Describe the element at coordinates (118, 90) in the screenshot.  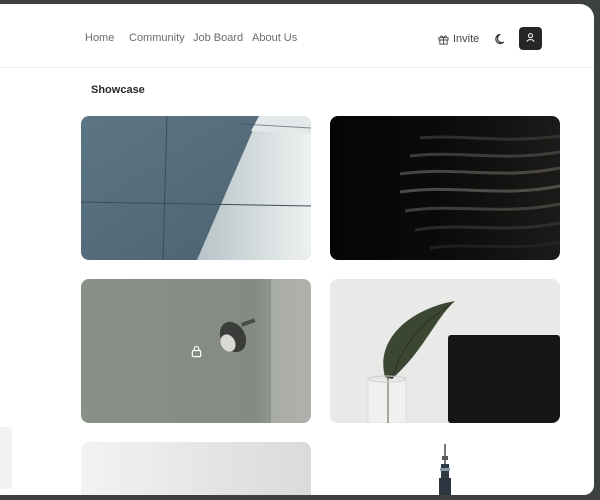
I see `section-title: Showcase` at that location.